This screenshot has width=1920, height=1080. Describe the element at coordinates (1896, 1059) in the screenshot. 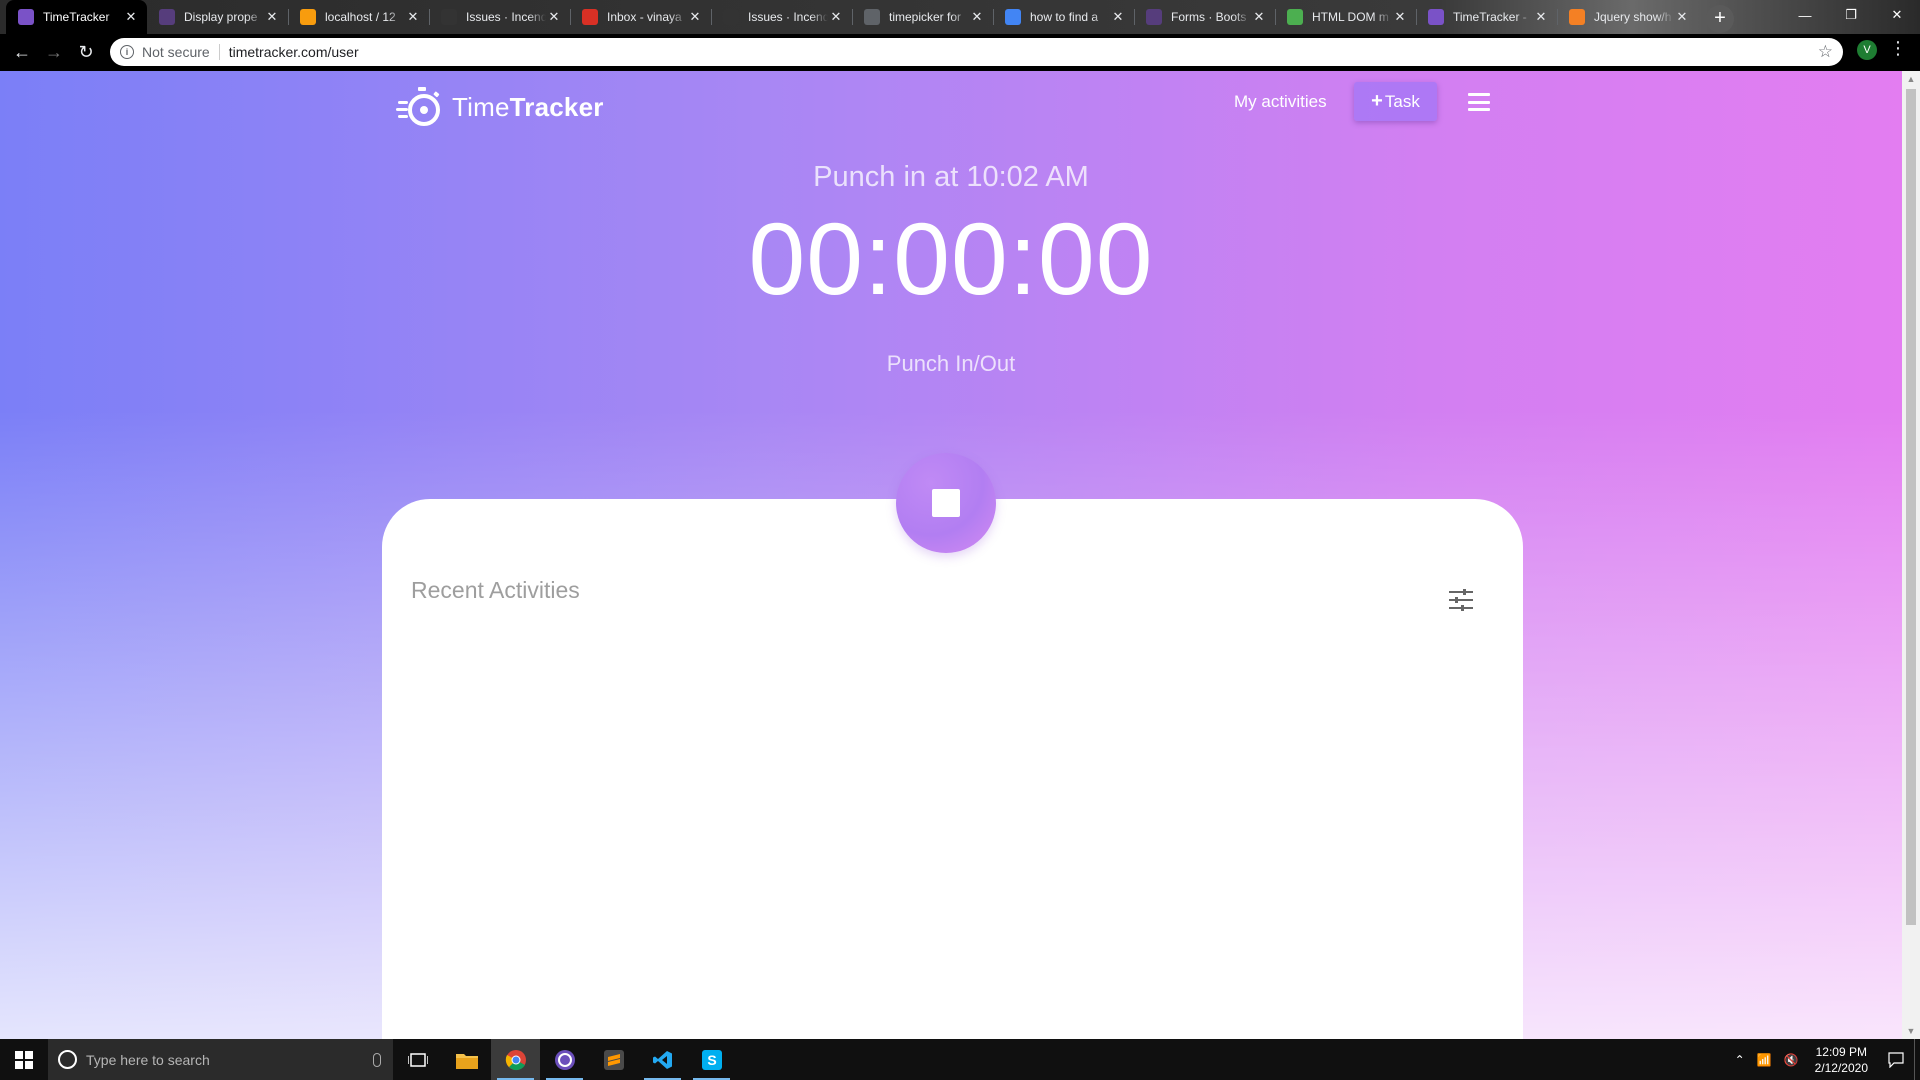

I see `action-center-icon` at that location.